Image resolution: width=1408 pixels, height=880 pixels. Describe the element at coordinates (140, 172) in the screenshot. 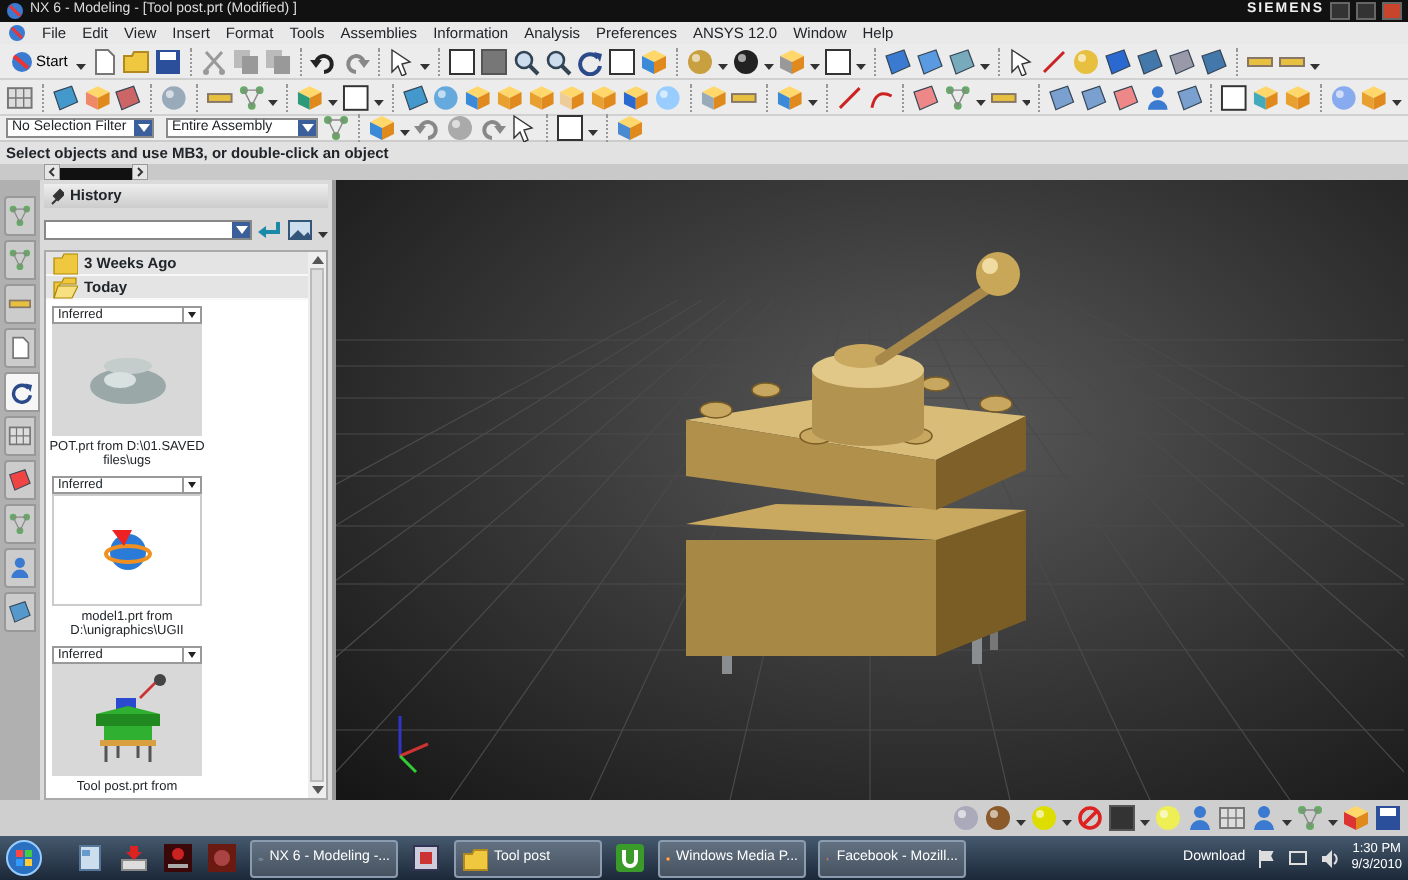

I see `right-chevron-icon` at that location.